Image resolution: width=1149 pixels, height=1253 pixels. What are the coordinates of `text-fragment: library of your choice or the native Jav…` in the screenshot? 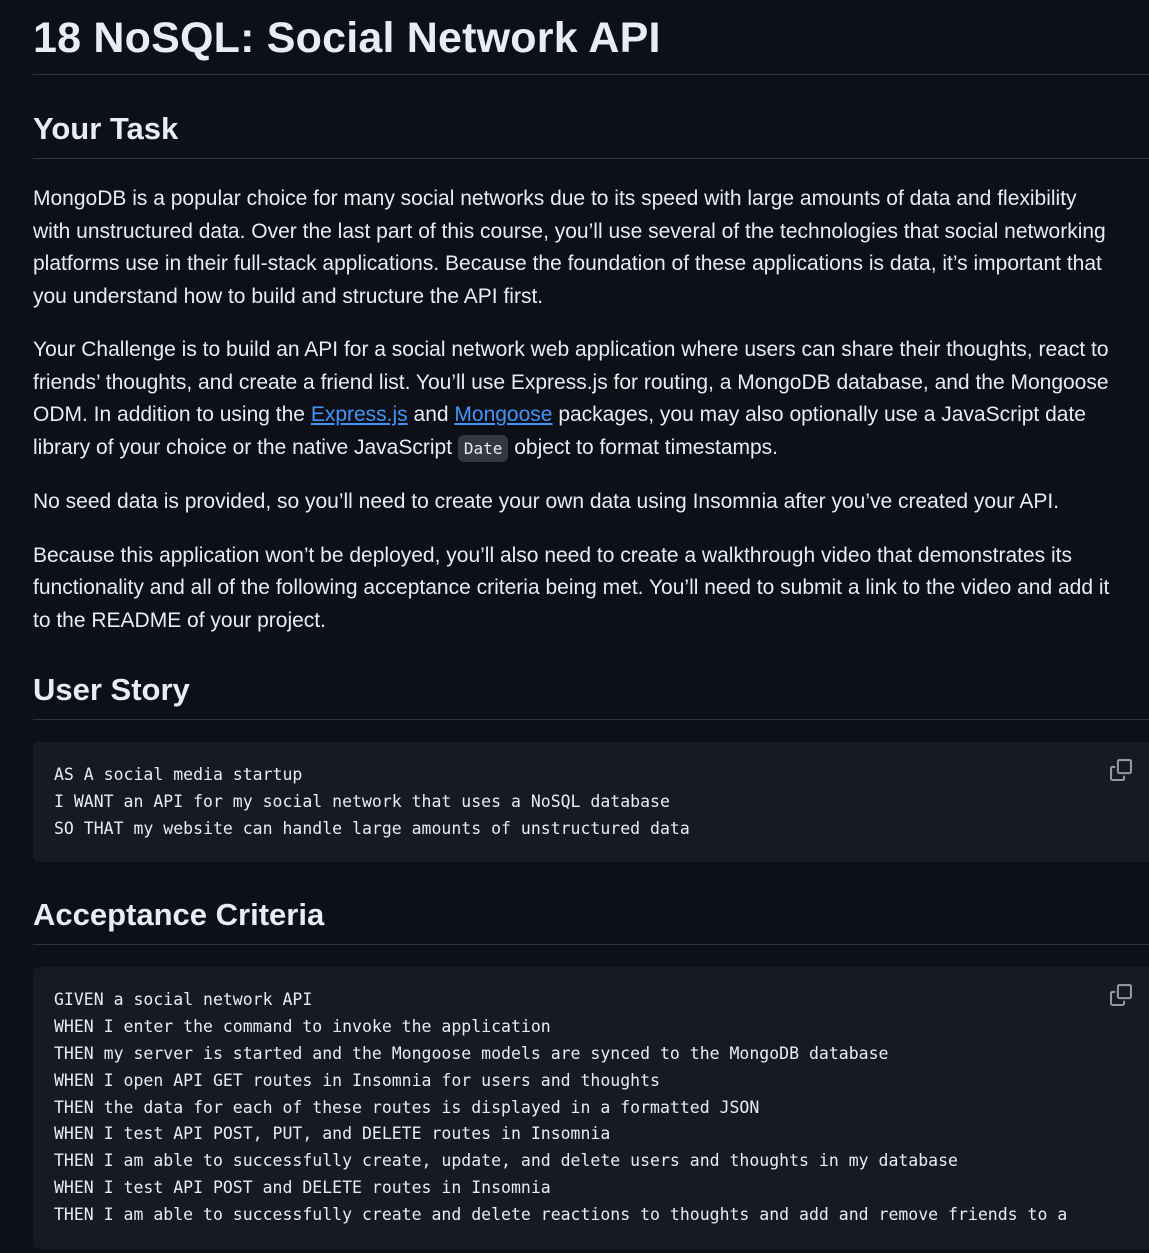 It's located at (245, 447).